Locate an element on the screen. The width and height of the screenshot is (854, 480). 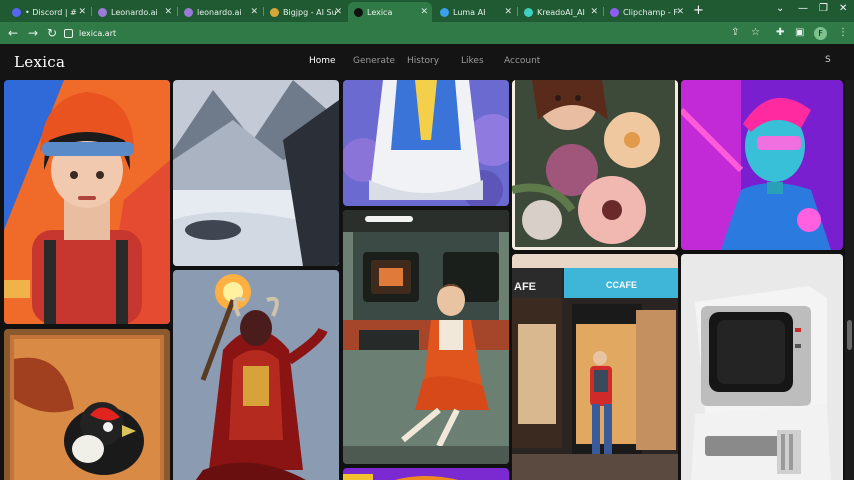
maximize-icon: ❐ is located at coordinates (823, 8).